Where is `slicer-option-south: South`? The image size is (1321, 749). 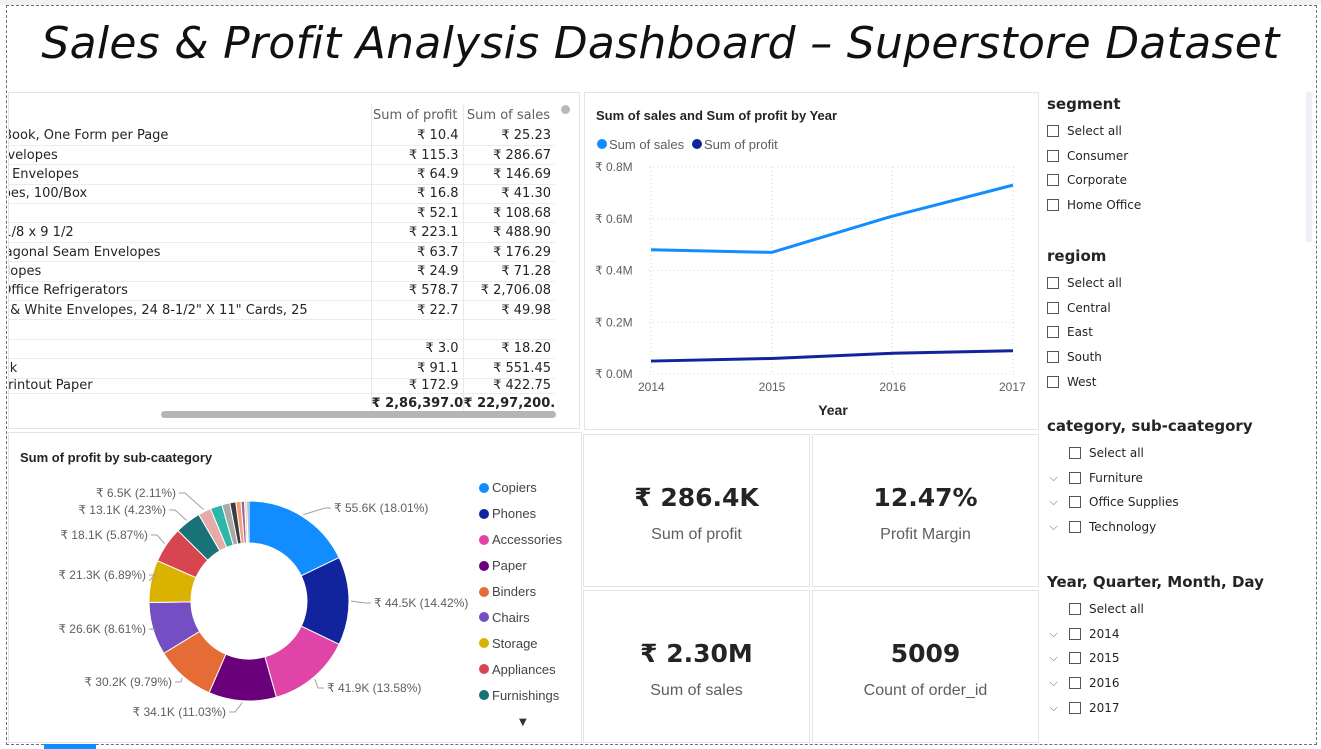 slicer-option-south: South is located at coordinates (1084, 357).